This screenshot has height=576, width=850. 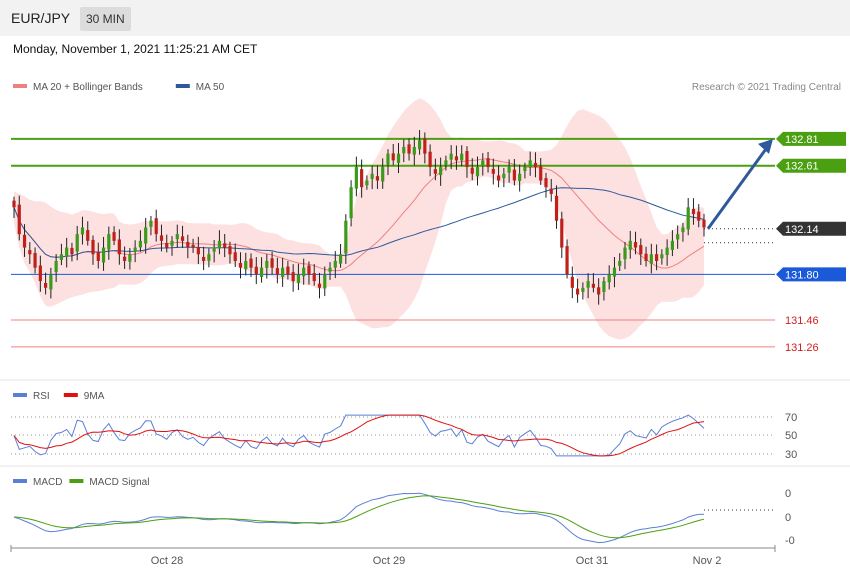 I want to click on x-tick-label: Oct 31, so click(x=592, y=561).